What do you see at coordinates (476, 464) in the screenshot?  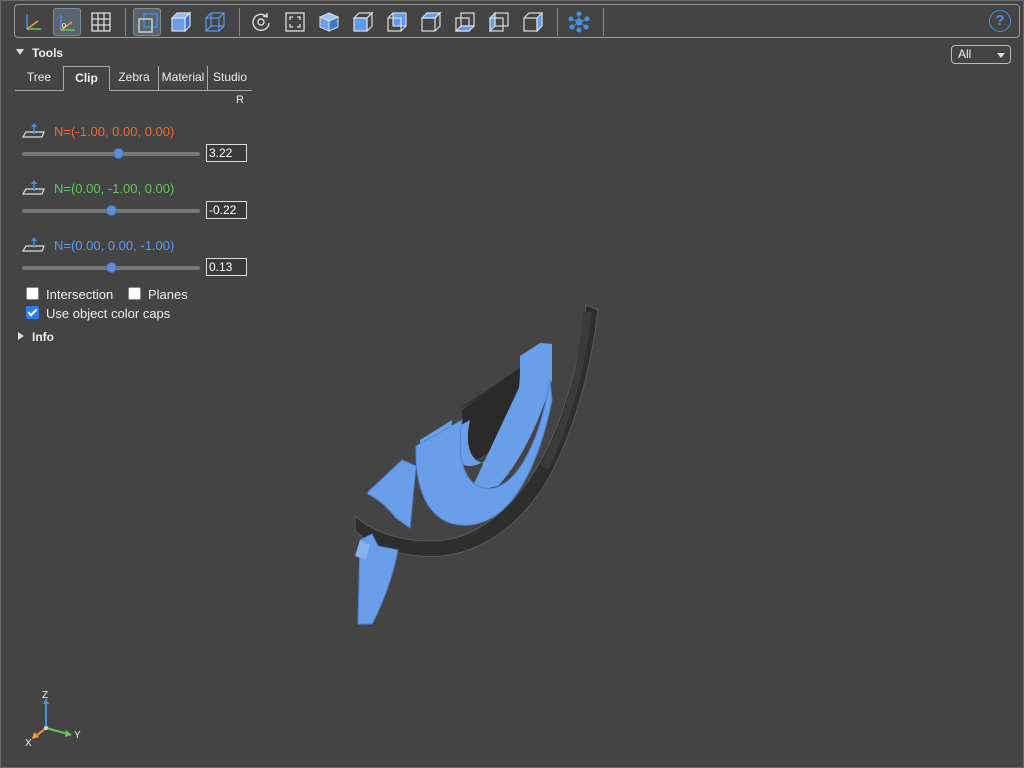 I see `clipped-model` at bounding box center [476, 464].